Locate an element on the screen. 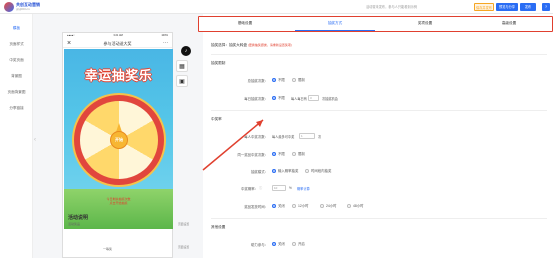  assist-off-radio: 关闭 is located at coordinates (278, 243).